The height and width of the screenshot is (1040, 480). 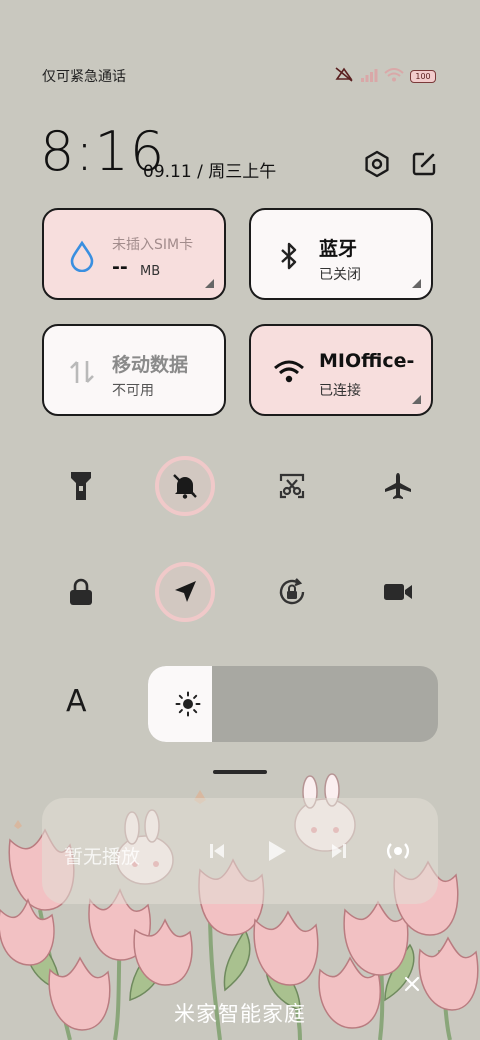 I want to click on tile-bluetooth: 蓝牙 已关闭, so click(x=341, y=254).